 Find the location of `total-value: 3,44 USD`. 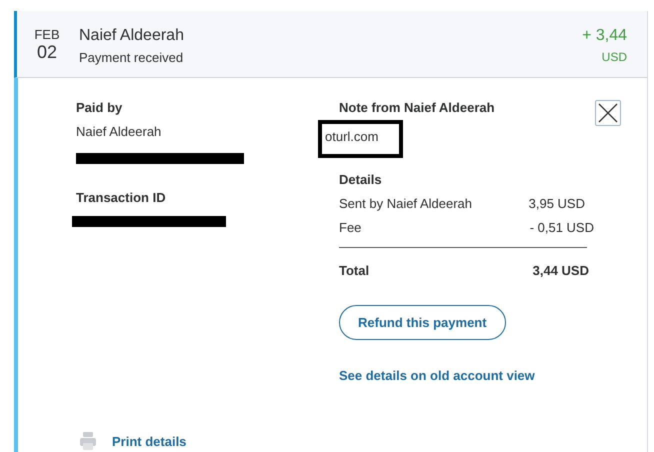

total-value: 3,44 USD is located at coordinates (560, 270).